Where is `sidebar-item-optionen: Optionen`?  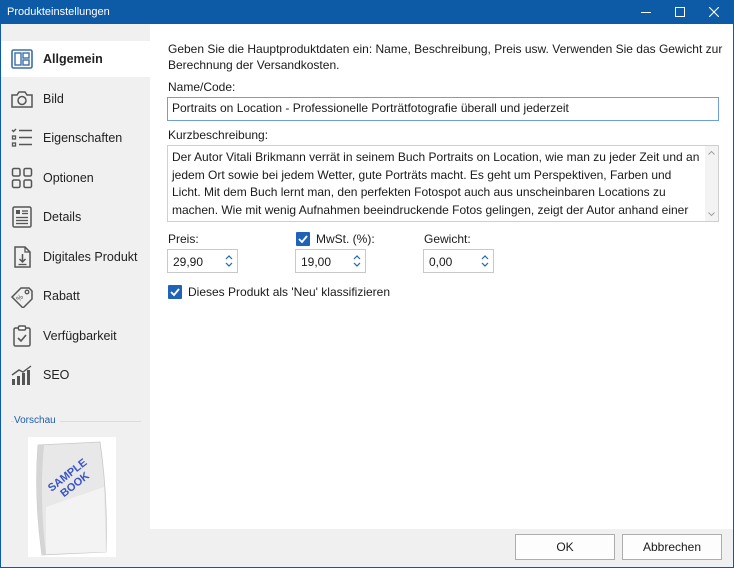
sidebar-item-optionen: Optionen is located at coordinates (75, 178).